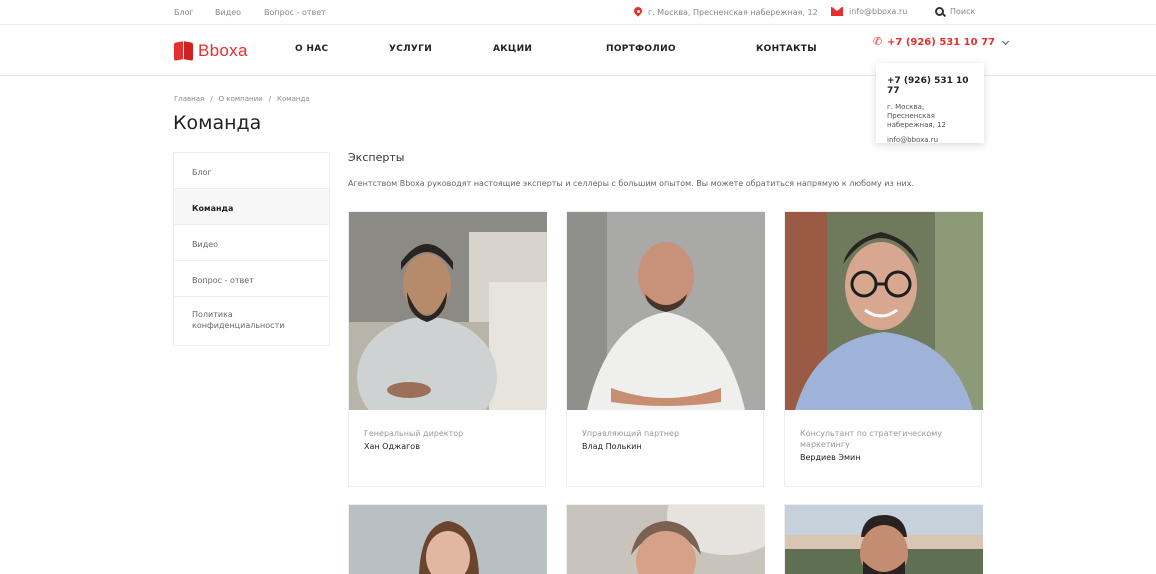 This screenshot has height=574, width=1156. Describe the element at coordinates (447, 448) in the screenshot. I see `team-info: Генеральный директор Хан Оджагов` at that location.